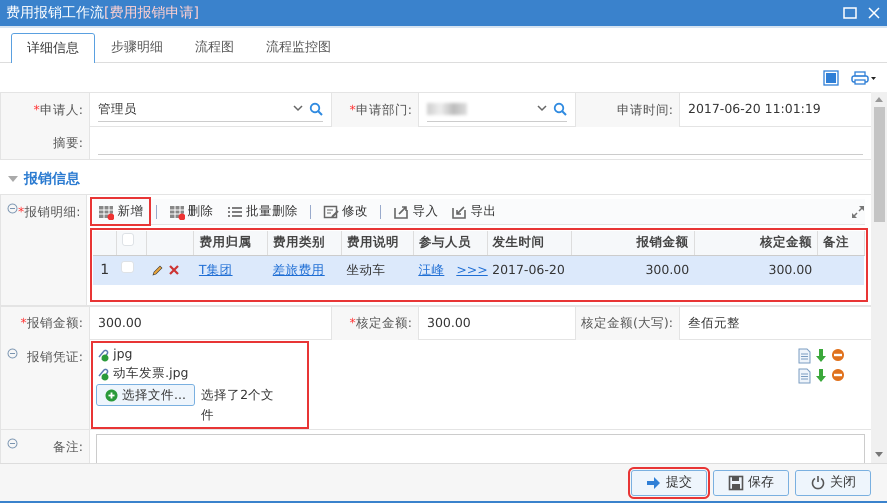  I want to click on maximize-icon, so click(850, 13).